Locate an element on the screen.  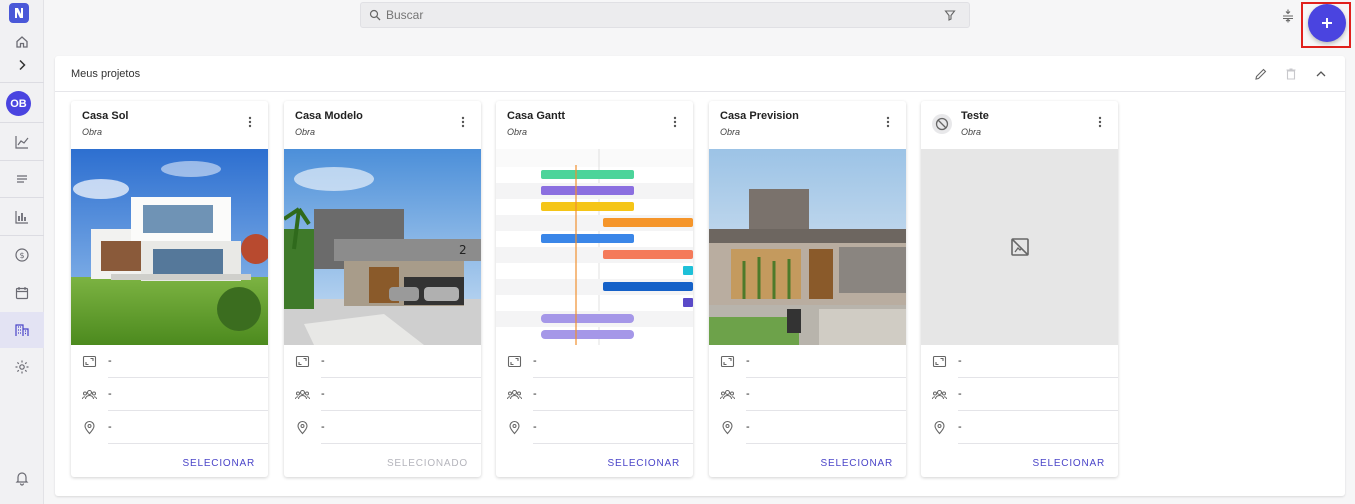
list-icon is located at coordinates (22, 179).